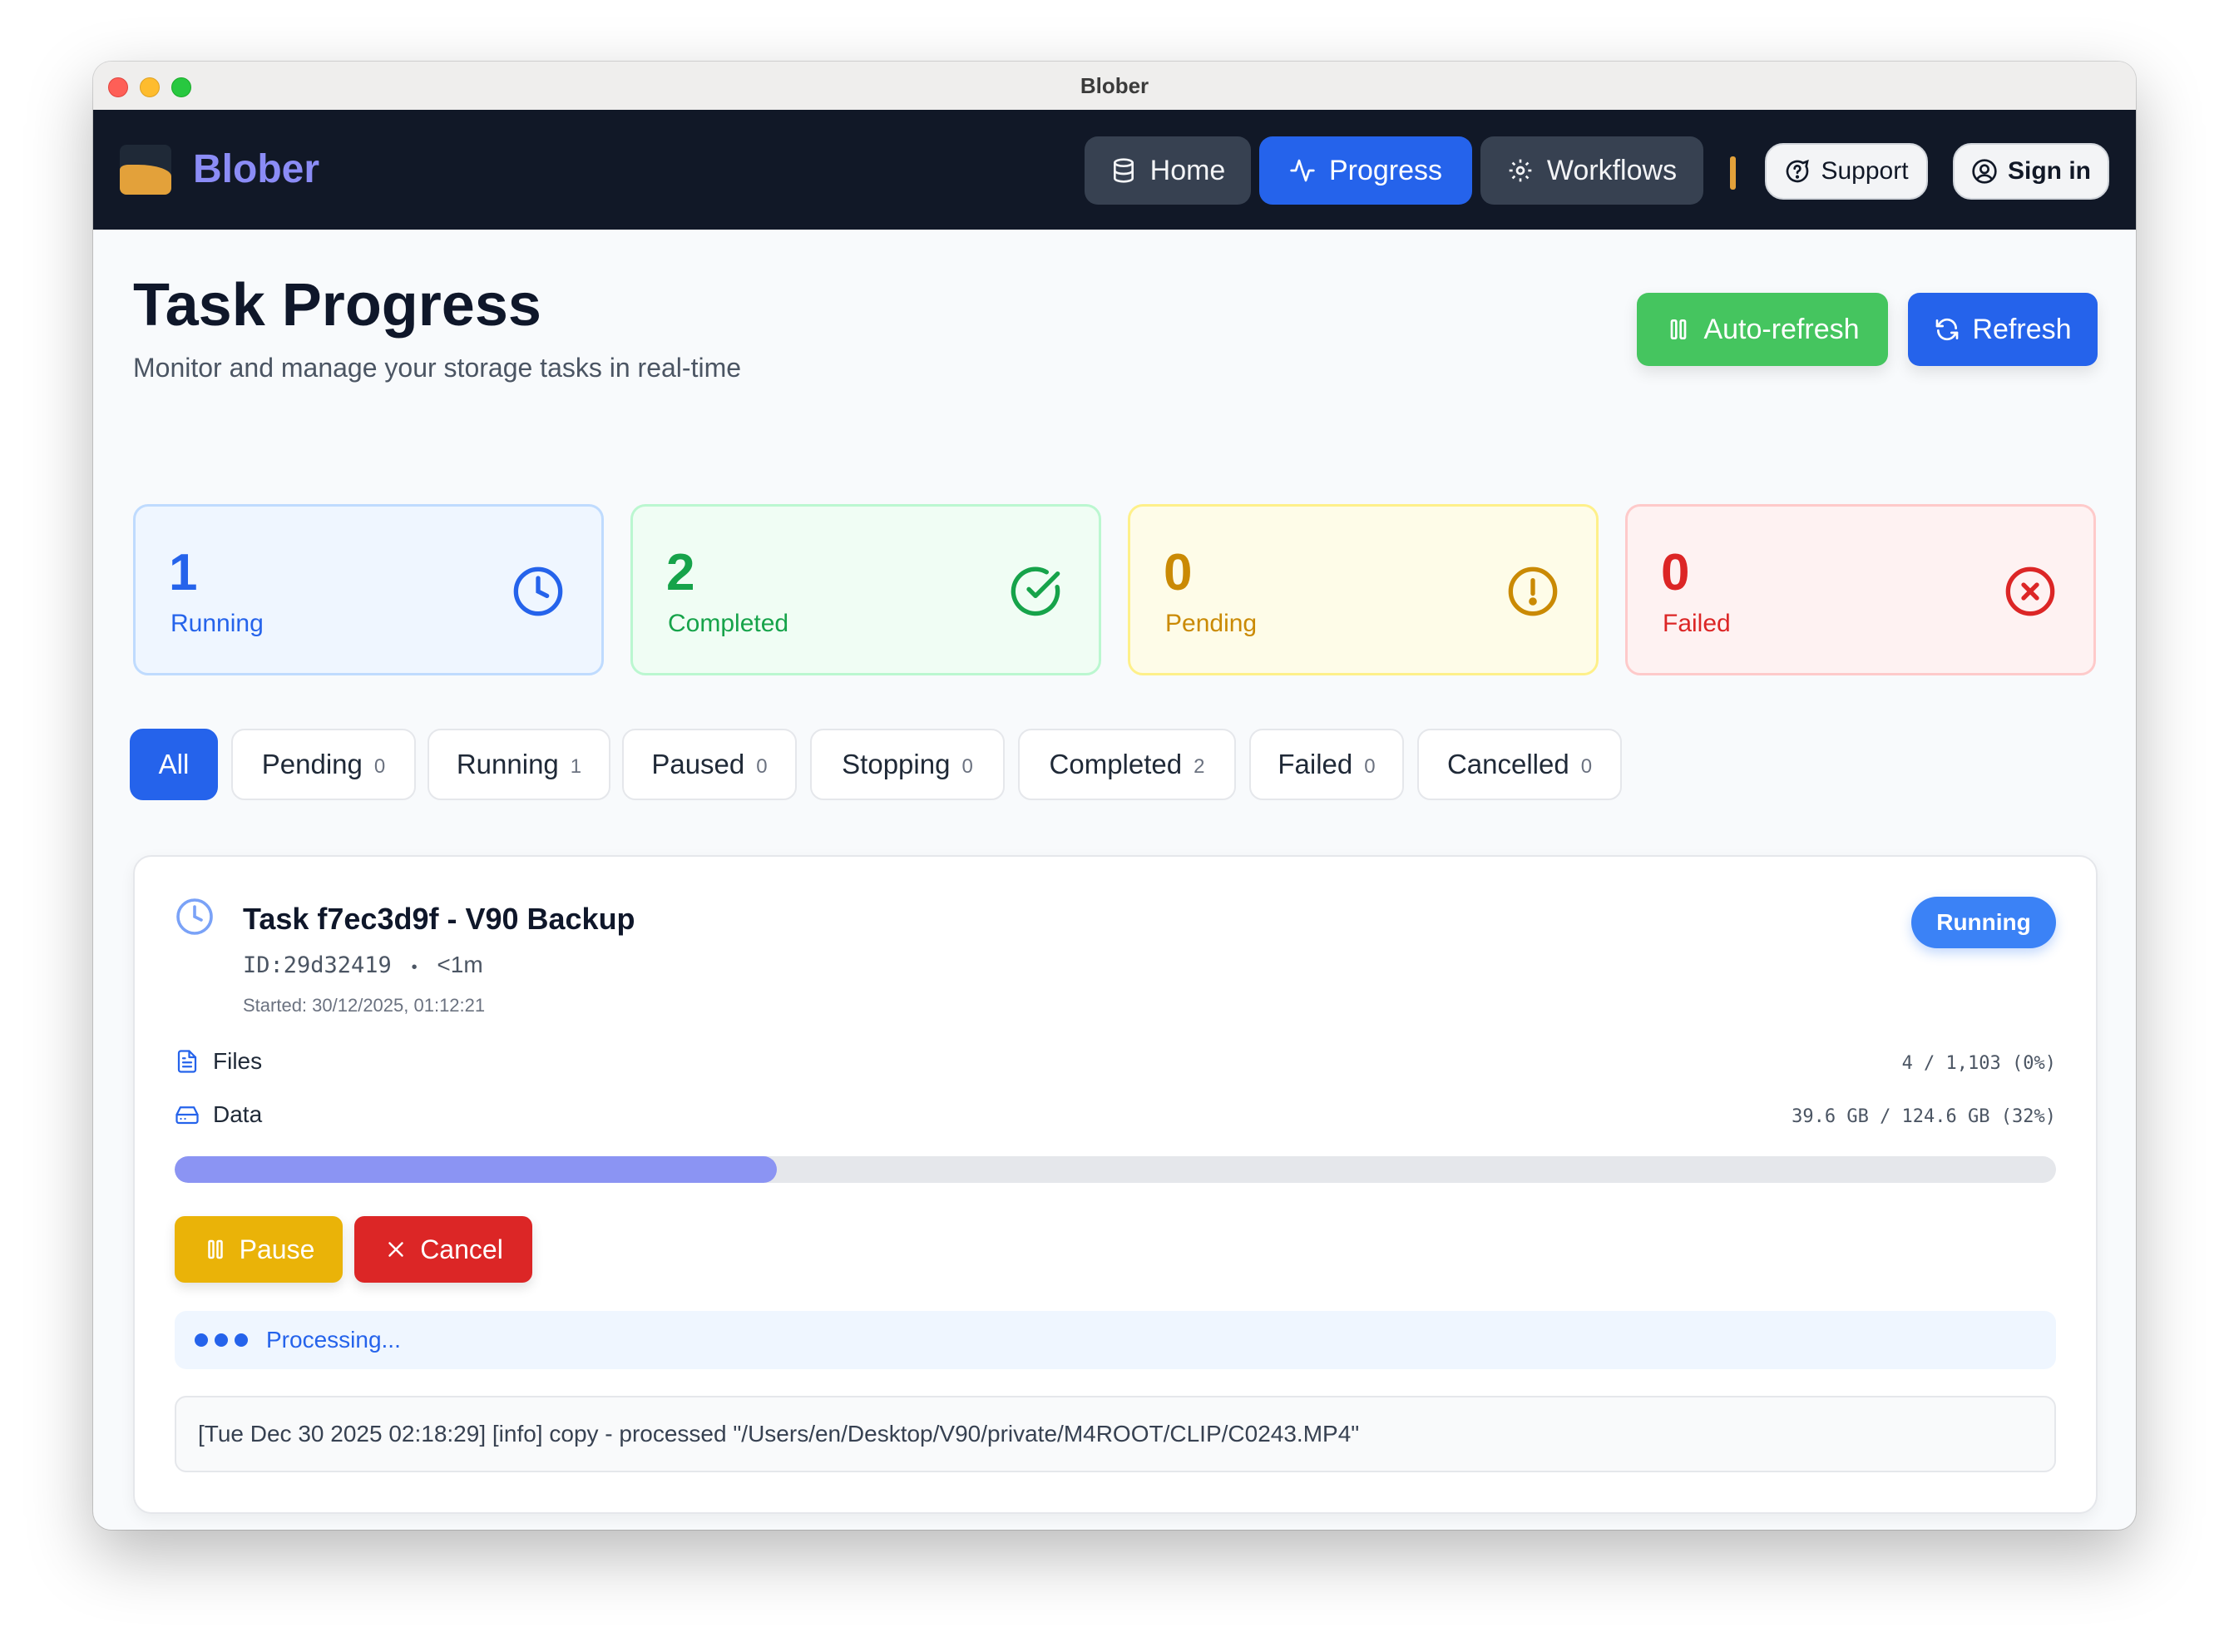  What do you see at coordinates (1187, 170) in the screenshot?
I see `nav-home-label: Home` at bounding box center [1187, 170].